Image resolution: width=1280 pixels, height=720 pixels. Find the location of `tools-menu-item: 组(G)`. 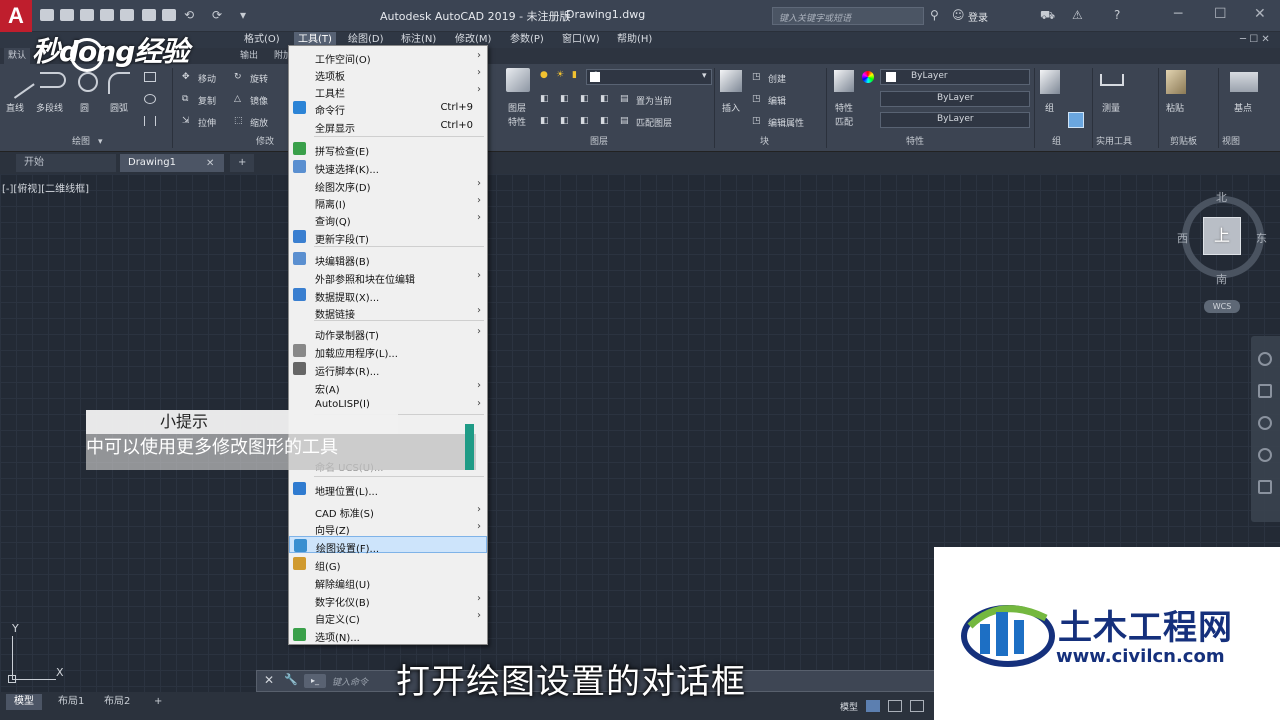

tools-menu-item: 组(G) is located at coordinates (388, 564).